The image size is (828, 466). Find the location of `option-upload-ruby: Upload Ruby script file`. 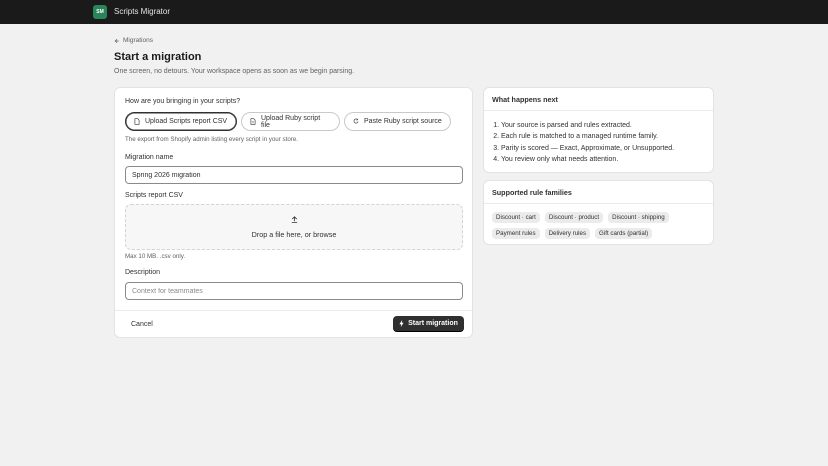

option-upload-ruby: Upload Ruby script file is located at coordinates (290, 121).